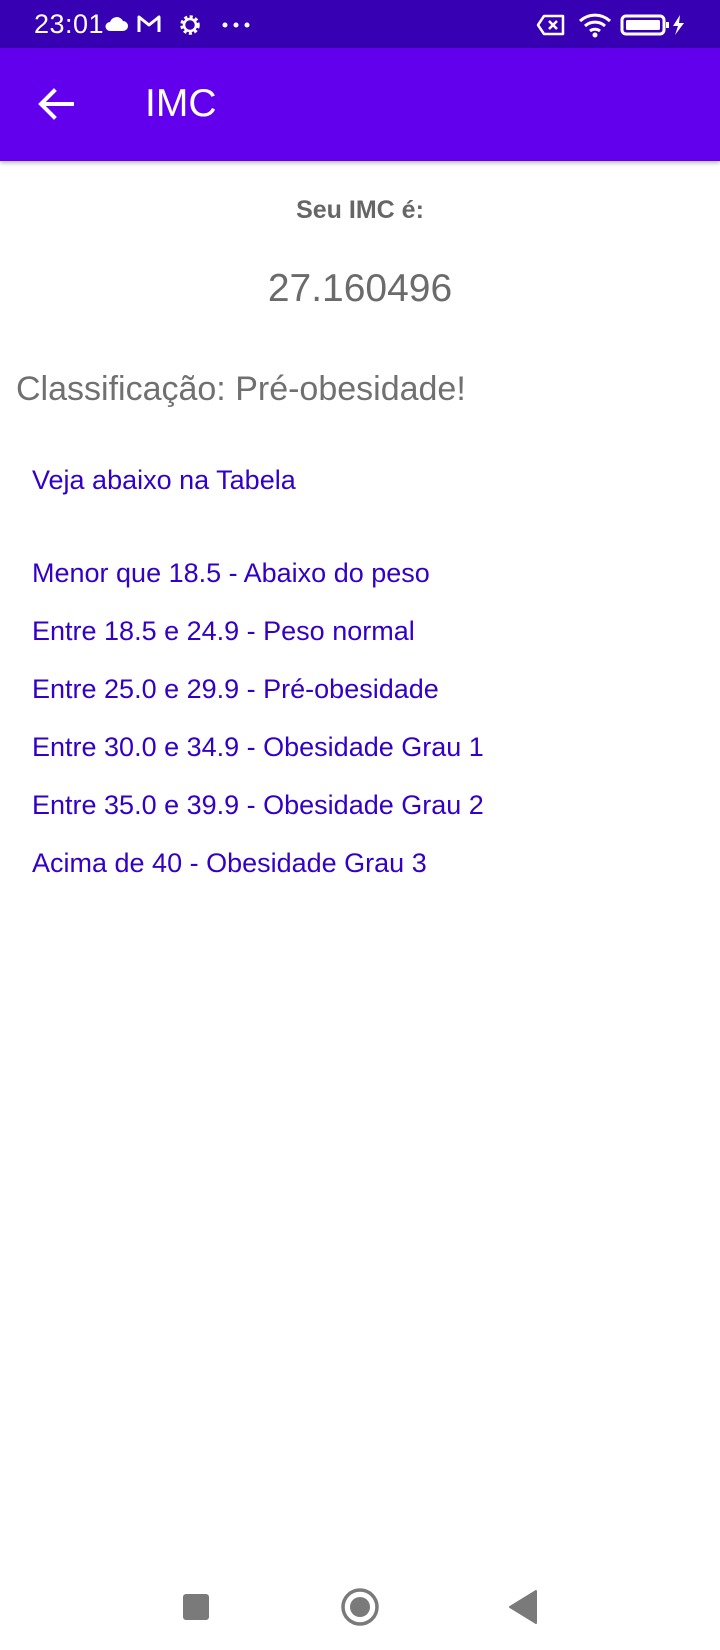 This screenshot has width=720, height=1650. I want to click on table-row: Entre 18.5 e 24.9 - Peso normal, so click(223, 631).